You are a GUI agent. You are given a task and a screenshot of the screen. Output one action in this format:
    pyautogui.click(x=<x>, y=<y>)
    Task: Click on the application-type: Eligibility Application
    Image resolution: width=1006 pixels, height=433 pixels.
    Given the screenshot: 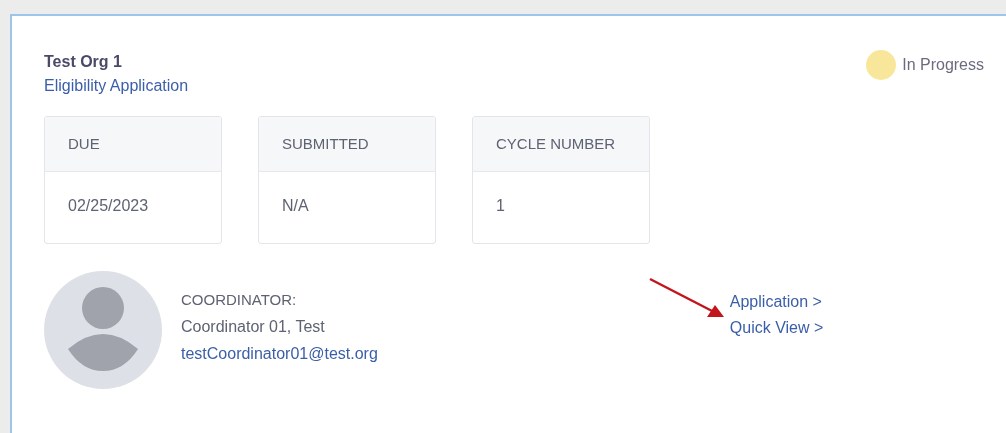 What is the action you would take?
    pyautogui.click(x=116, y=86)
    